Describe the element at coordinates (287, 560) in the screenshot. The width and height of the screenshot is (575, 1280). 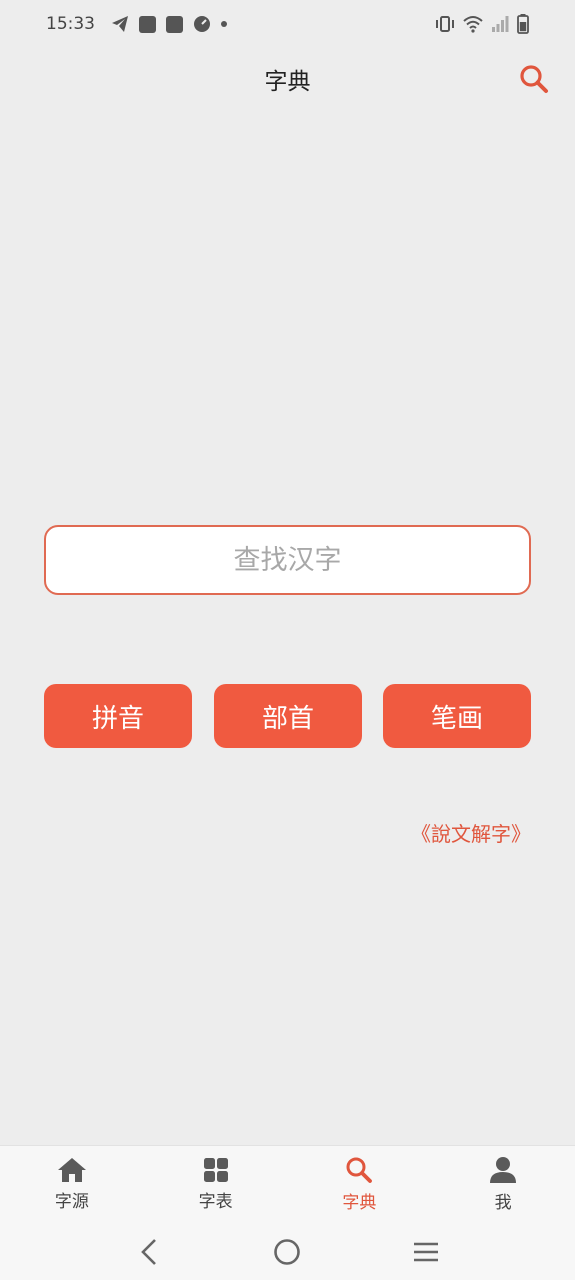
I see `search-input` at that location.